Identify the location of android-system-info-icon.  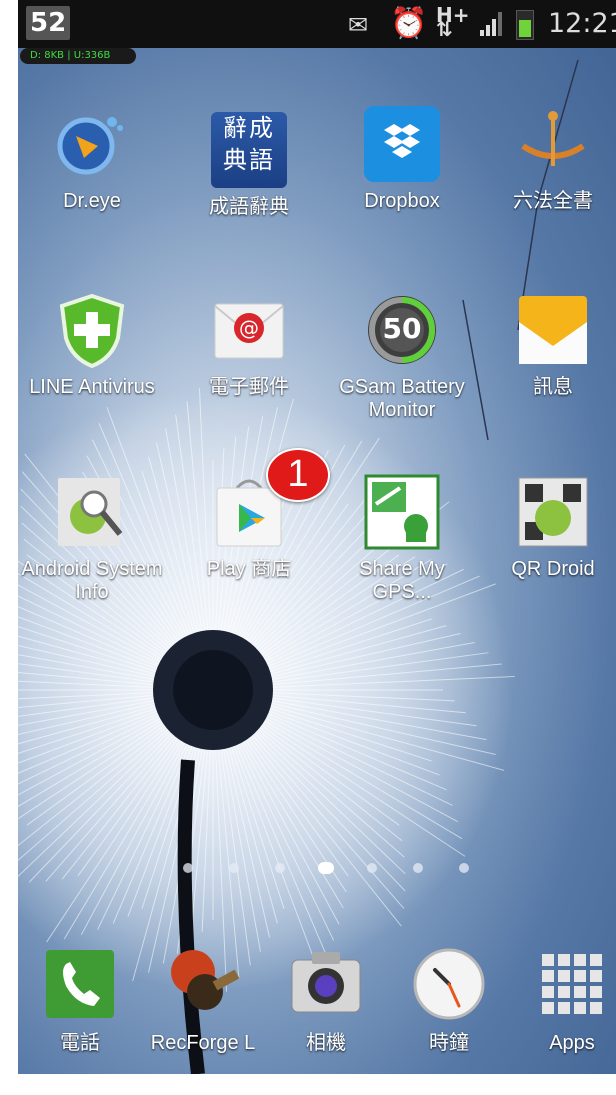
(92, 512).